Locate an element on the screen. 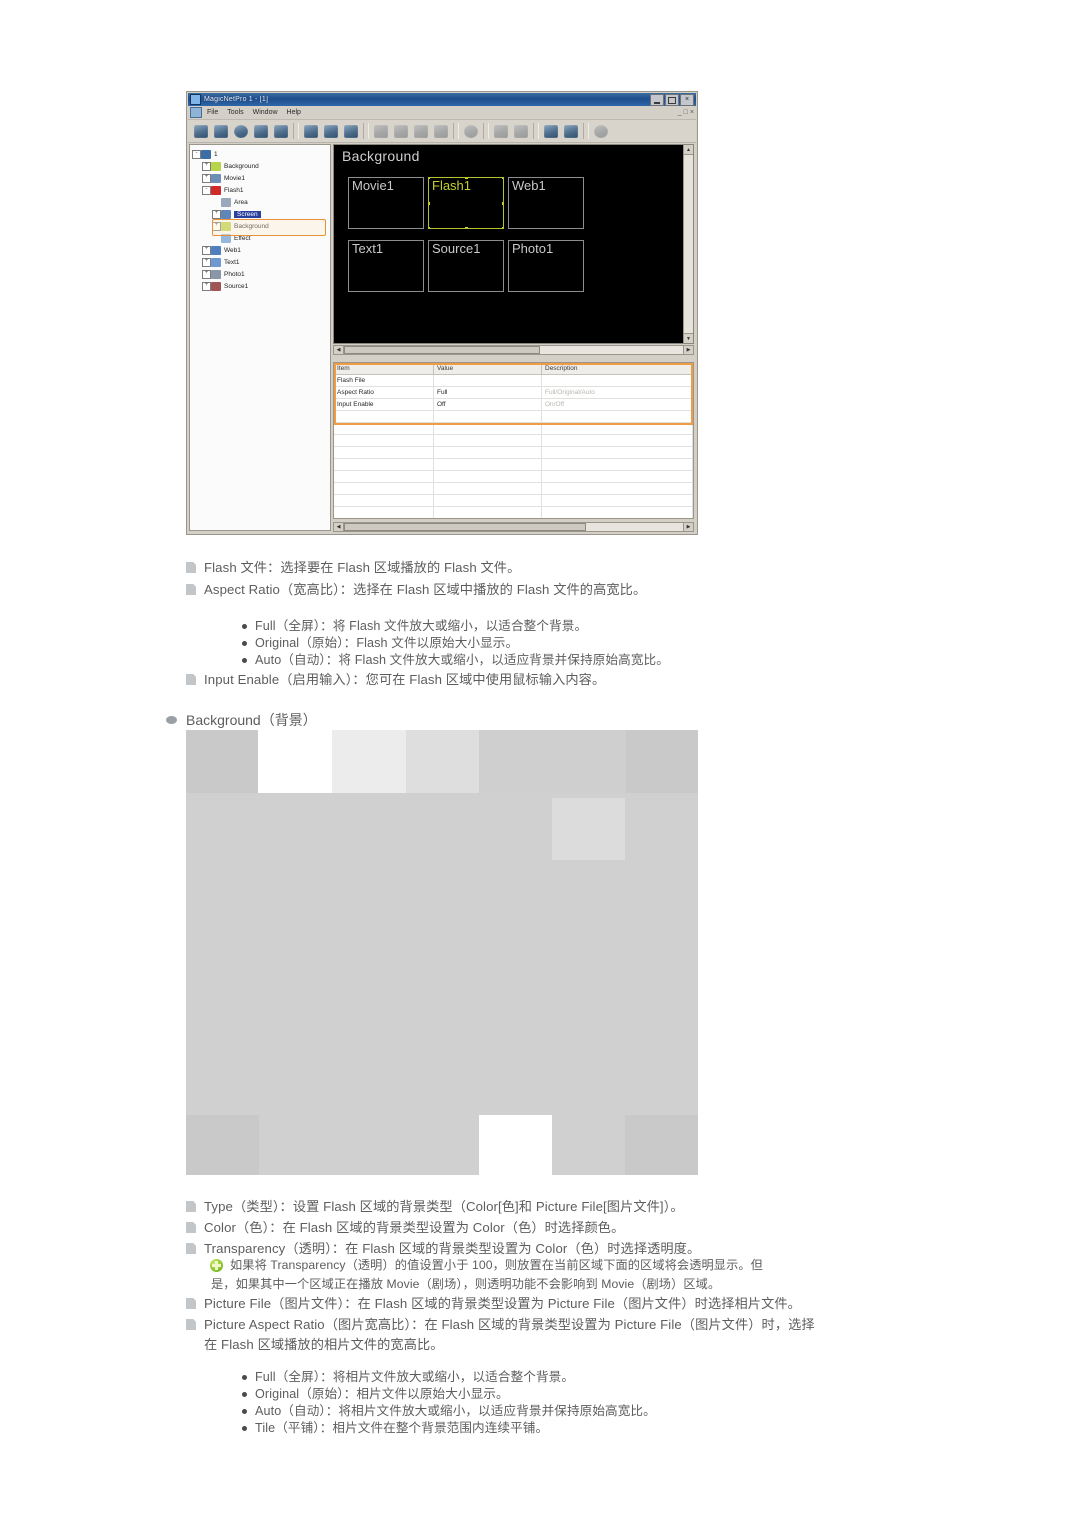 Image resolution: width=1080 pixels, height=1528 pixels. canvas-region-text1: Text1 is located at coordinates (386, 266).